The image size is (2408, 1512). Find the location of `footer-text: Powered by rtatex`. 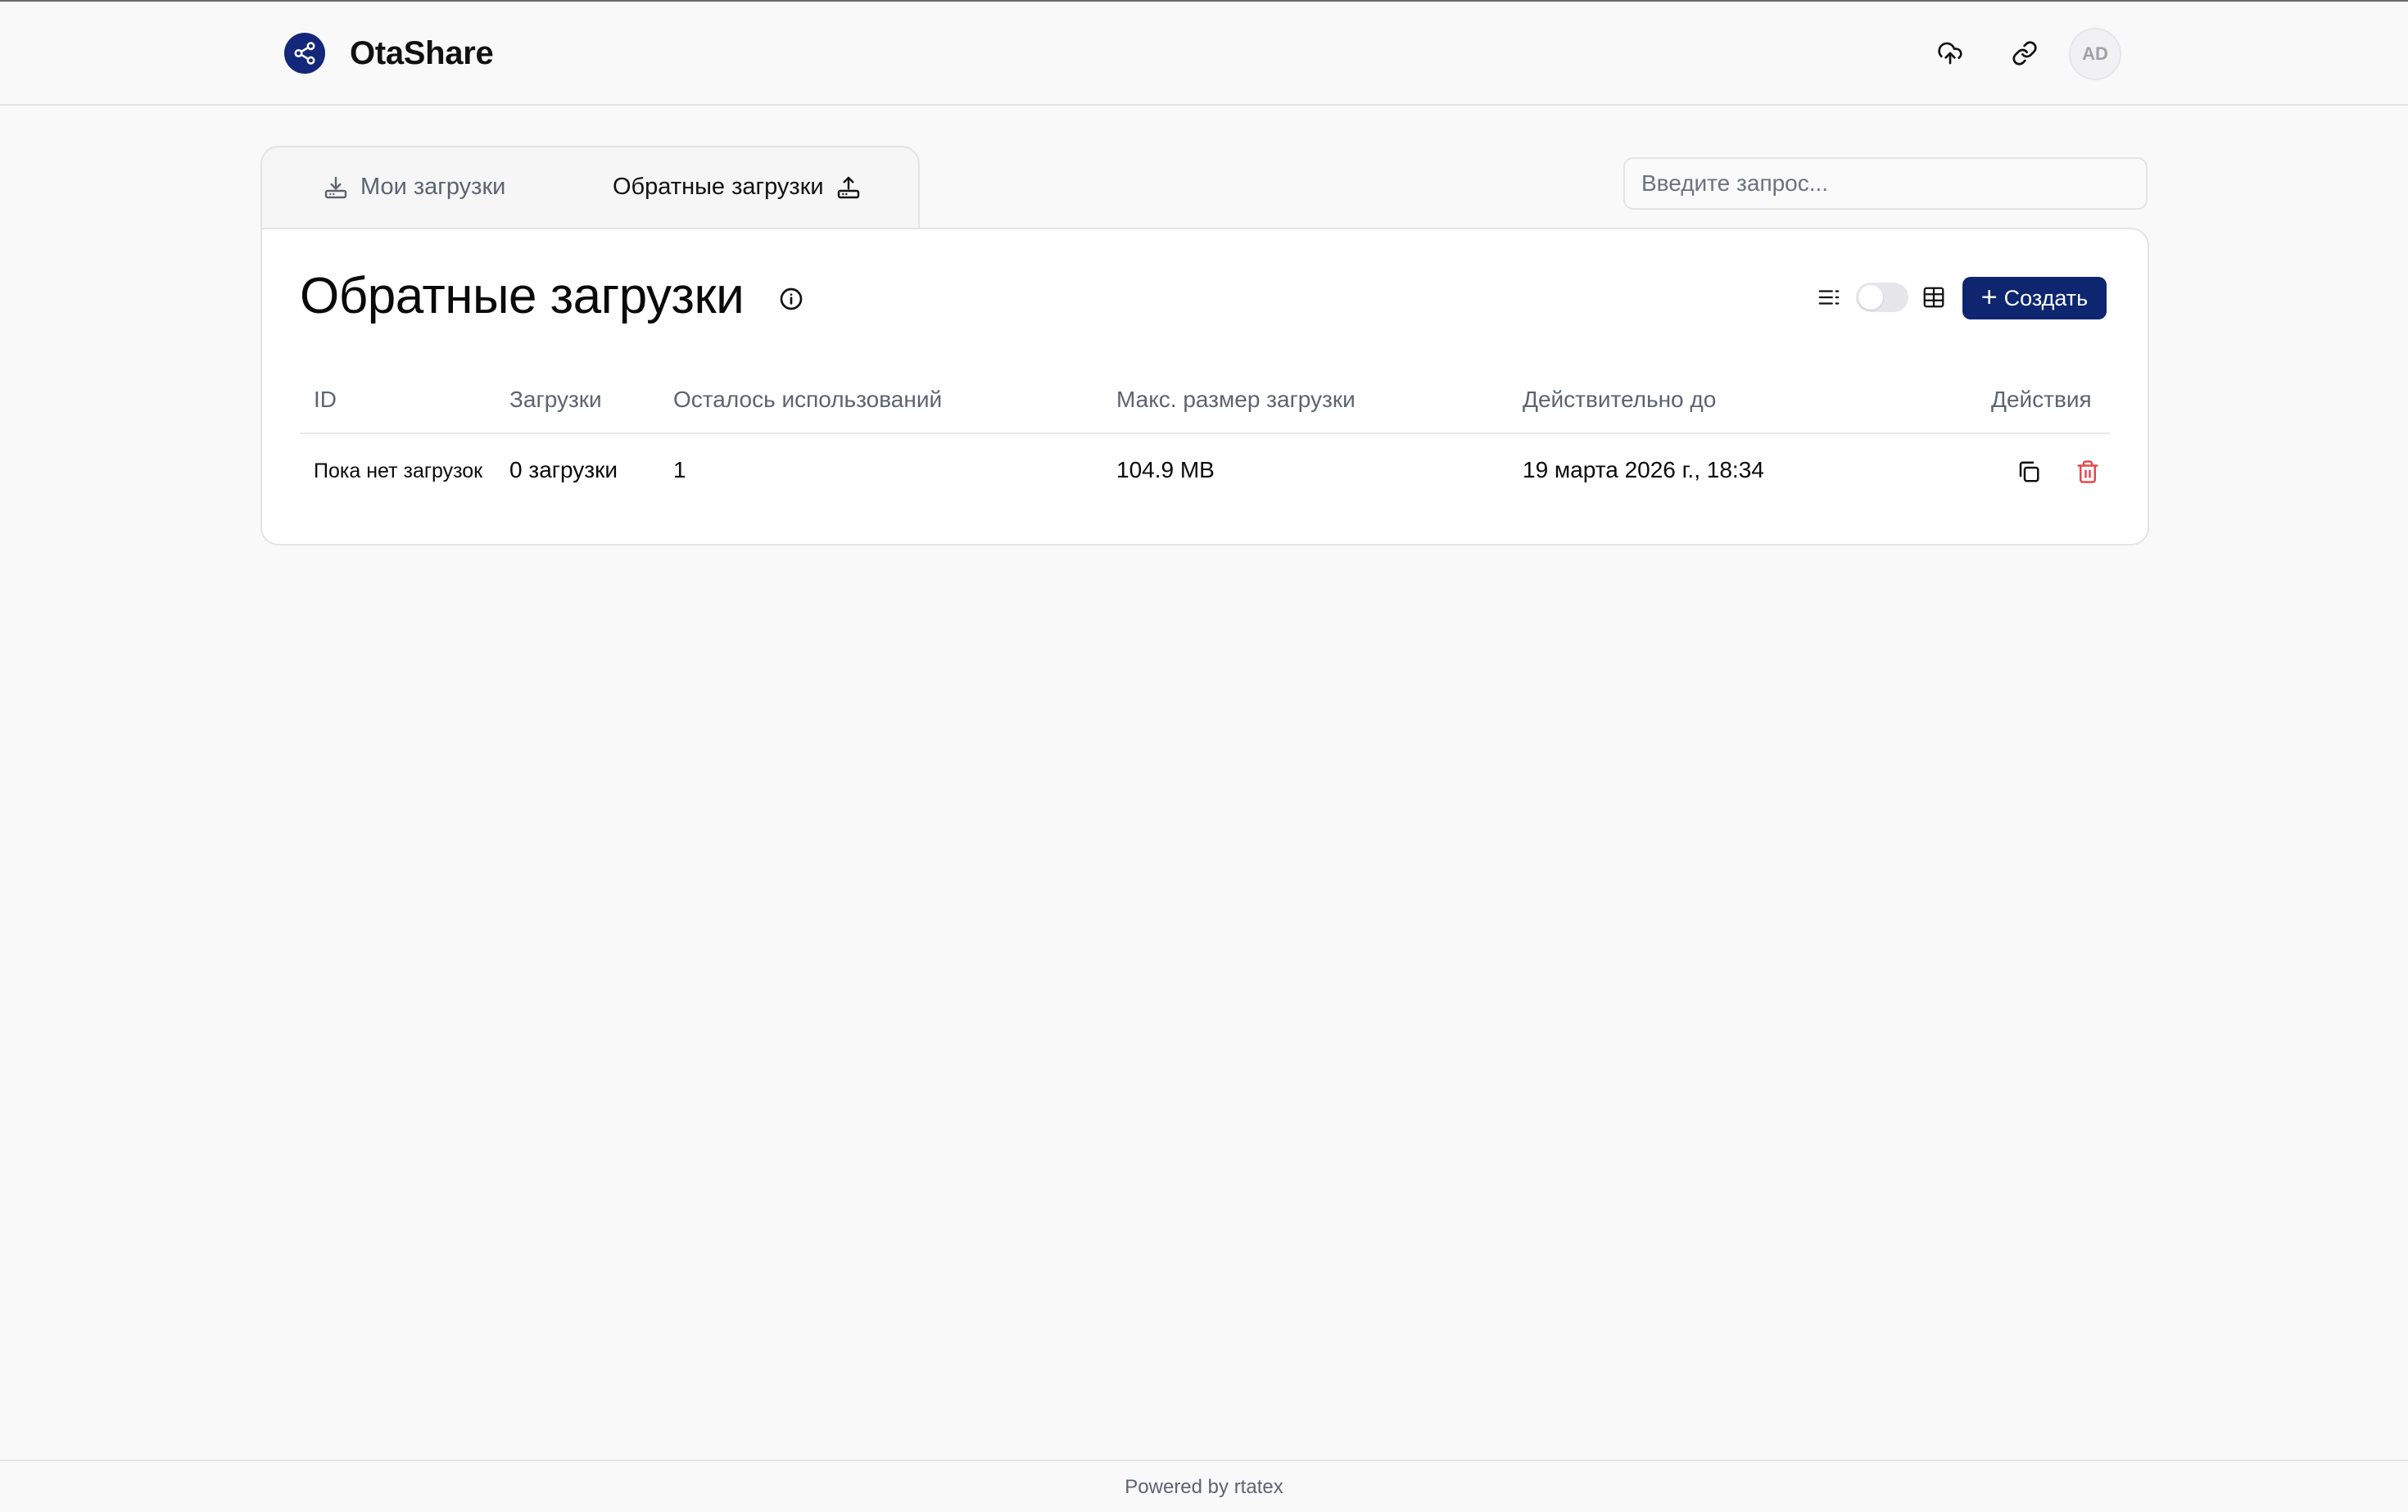

footer-text: Powered by rtatex is located at coordinates (1204, 1487).